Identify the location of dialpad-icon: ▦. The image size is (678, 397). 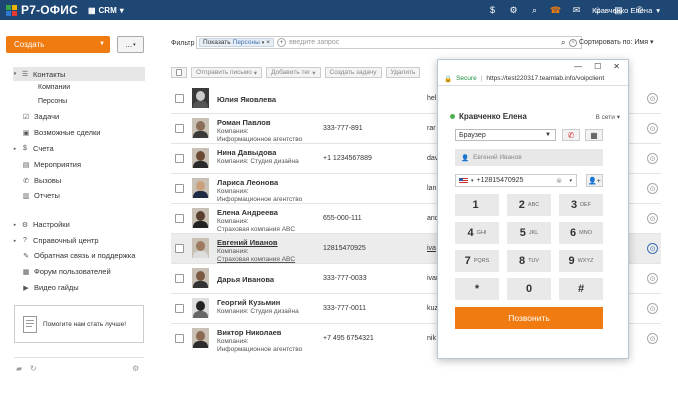
(594, 135).